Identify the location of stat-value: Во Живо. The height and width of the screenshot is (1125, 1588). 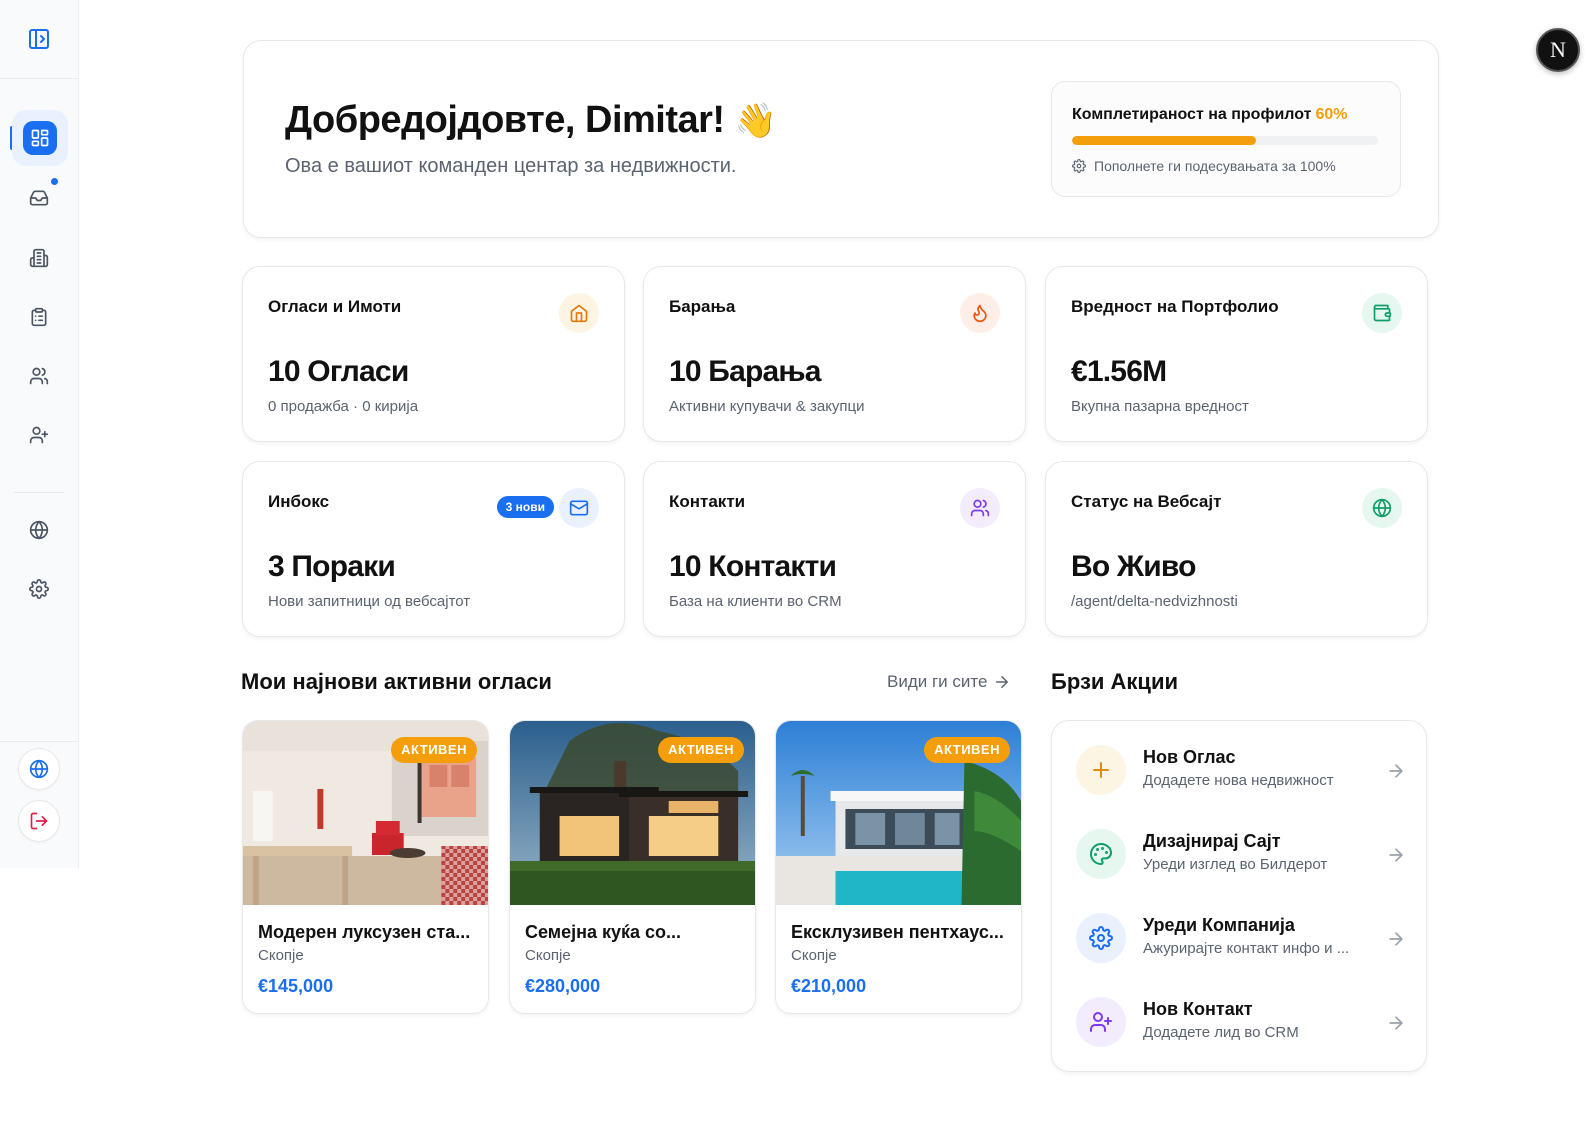
(1133, 566).